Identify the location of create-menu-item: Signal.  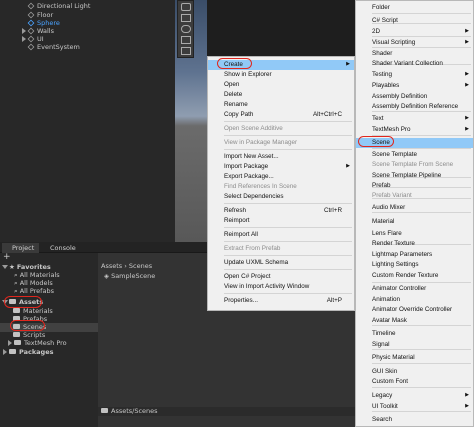
(414, 345).